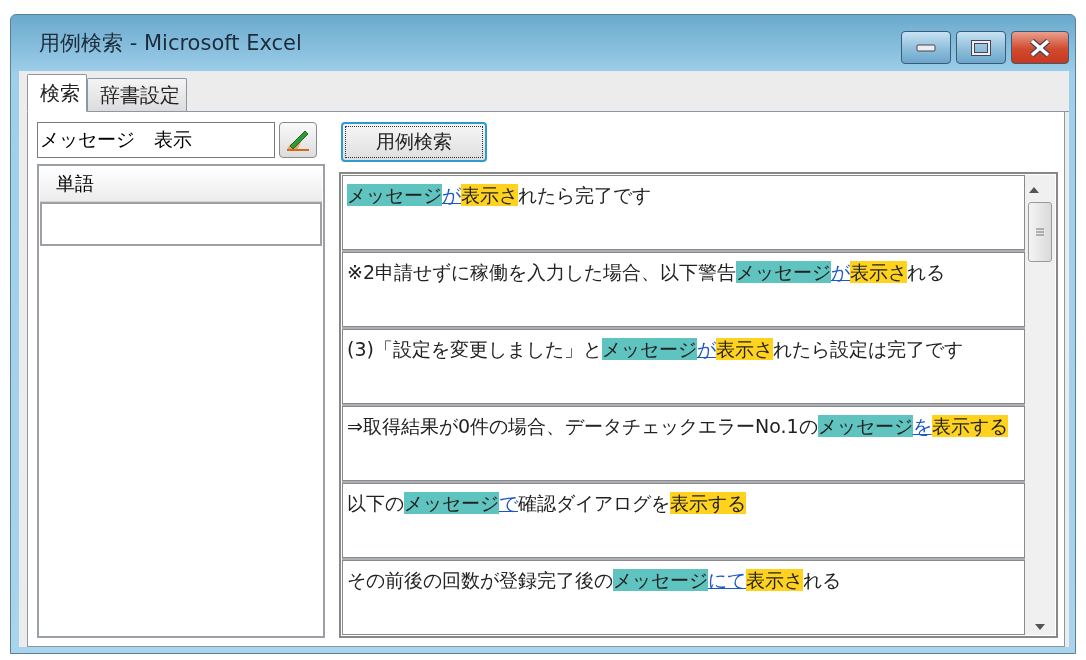 This screenshot has height=660, width=1086. What do you see at coordinates (57, 93) in the screenshot?
I see `tab: 検索` at bounding box center [57, 93].